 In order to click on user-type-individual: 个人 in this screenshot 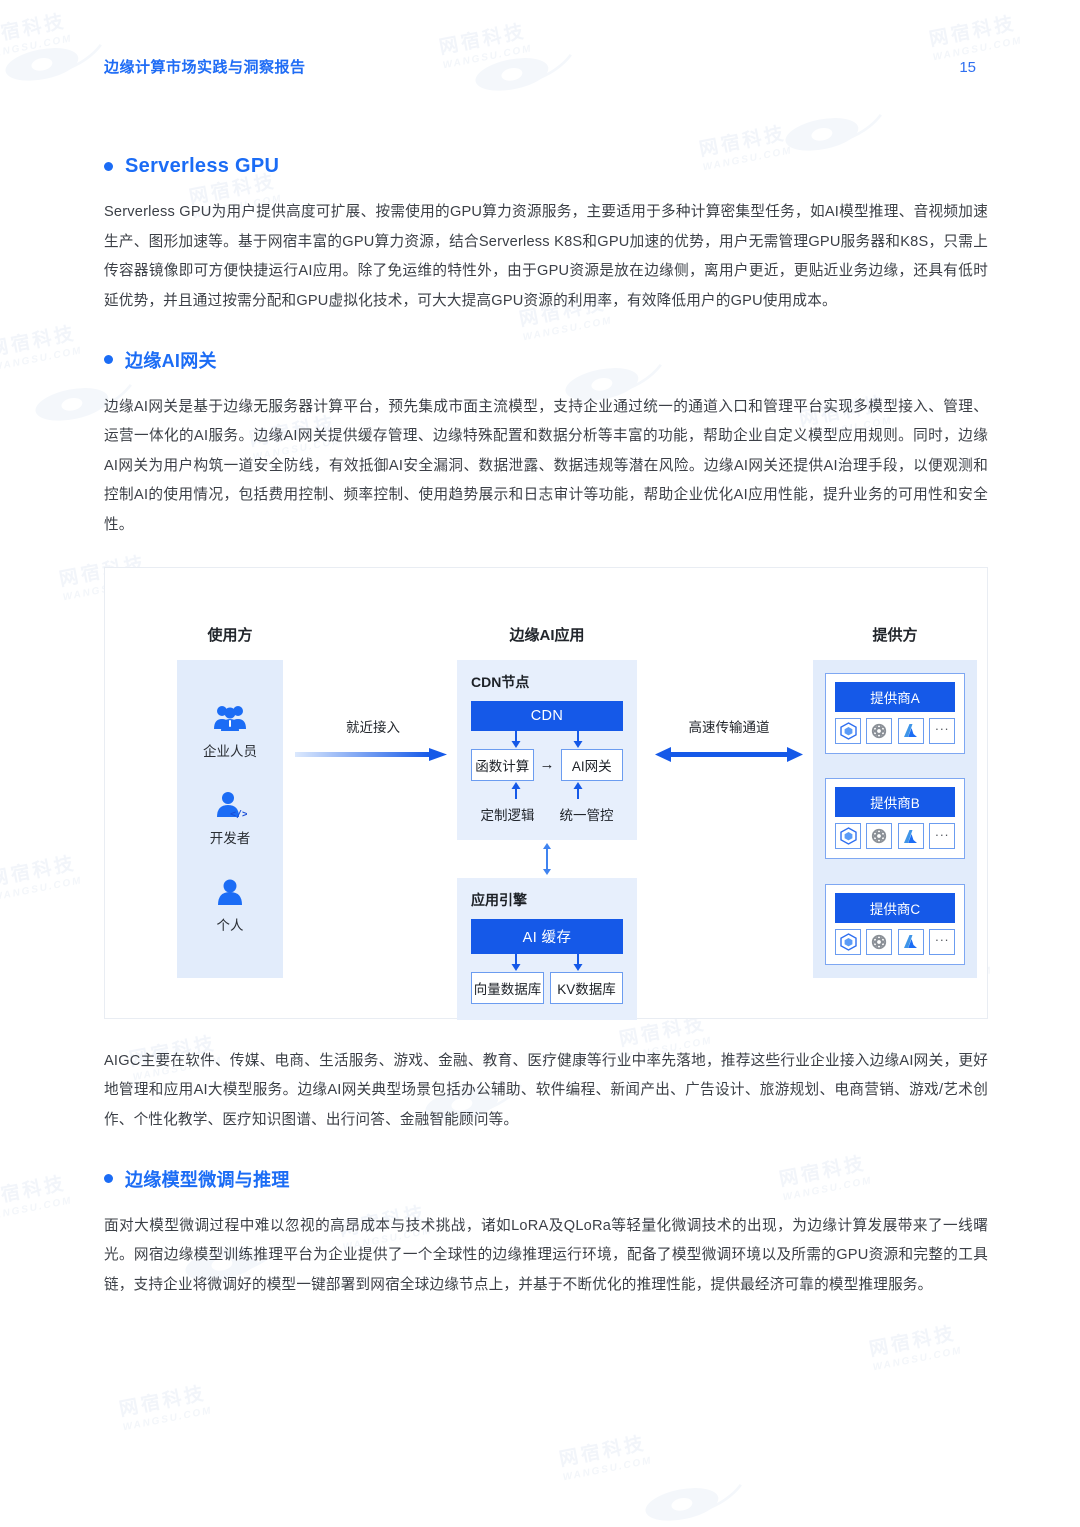, I will do `click(230, 905)`.